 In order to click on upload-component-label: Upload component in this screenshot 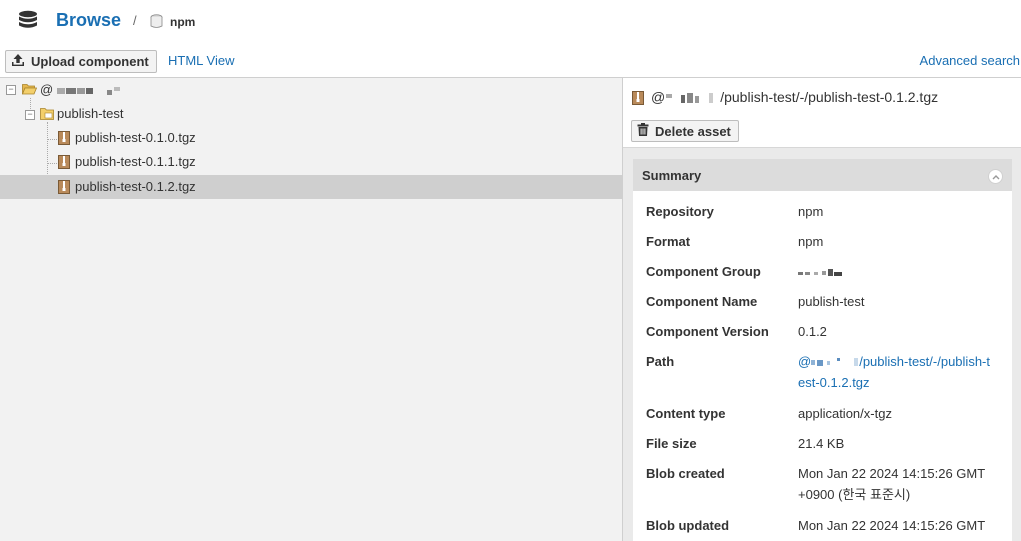, I will do `click(90, 61)`.